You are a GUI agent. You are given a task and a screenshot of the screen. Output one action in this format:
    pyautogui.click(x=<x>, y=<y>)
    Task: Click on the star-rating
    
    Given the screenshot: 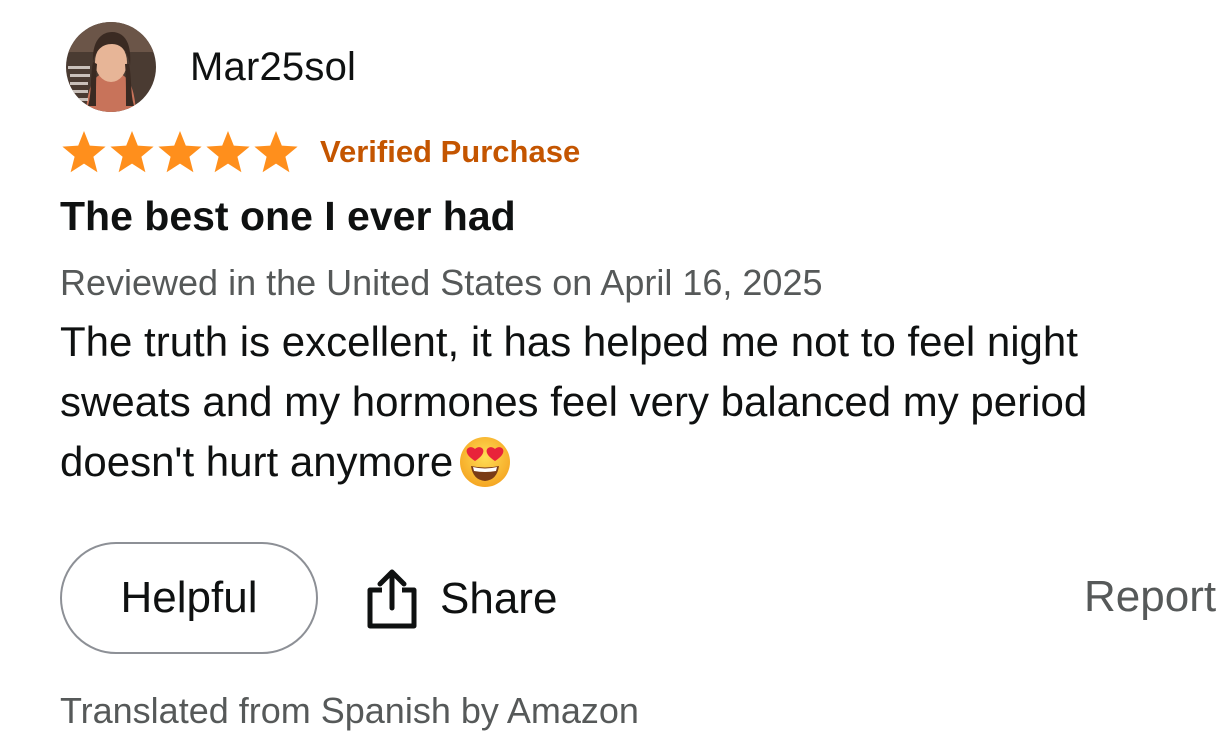 What is the action you would take?
    pyautogui.click(x=180, y=152)
    